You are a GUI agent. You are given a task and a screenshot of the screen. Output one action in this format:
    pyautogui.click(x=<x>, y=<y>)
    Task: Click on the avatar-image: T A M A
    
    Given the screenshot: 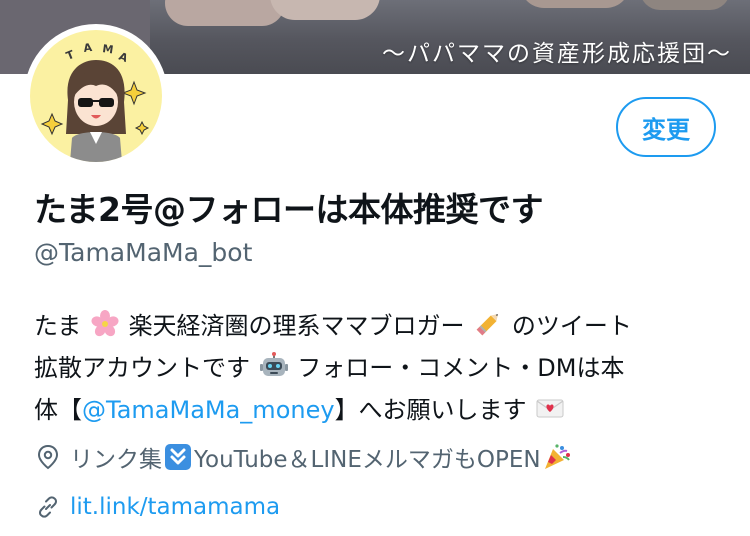 What is the action you would take?
    pyautogui.click(x=96, y=96)
    